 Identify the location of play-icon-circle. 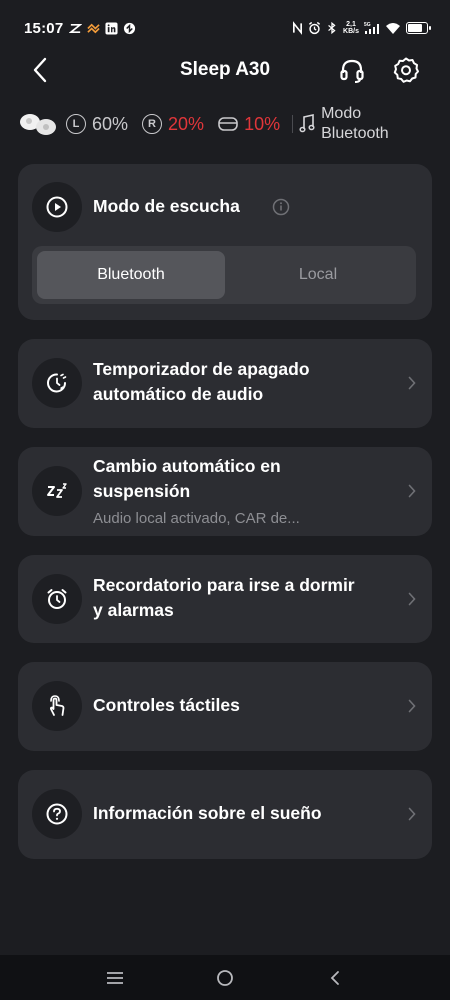
(57, 207).